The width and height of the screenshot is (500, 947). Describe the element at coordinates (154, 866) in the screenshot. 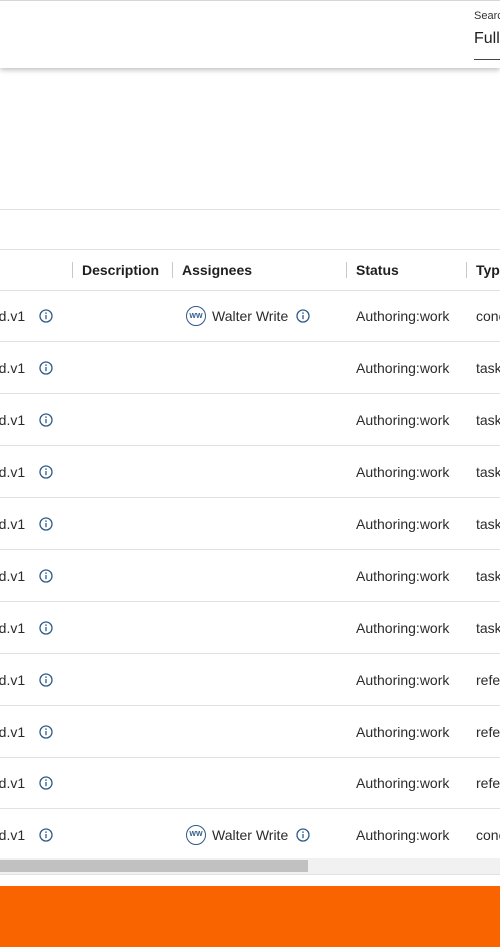

I see `scrollbar-thumb` at that location.